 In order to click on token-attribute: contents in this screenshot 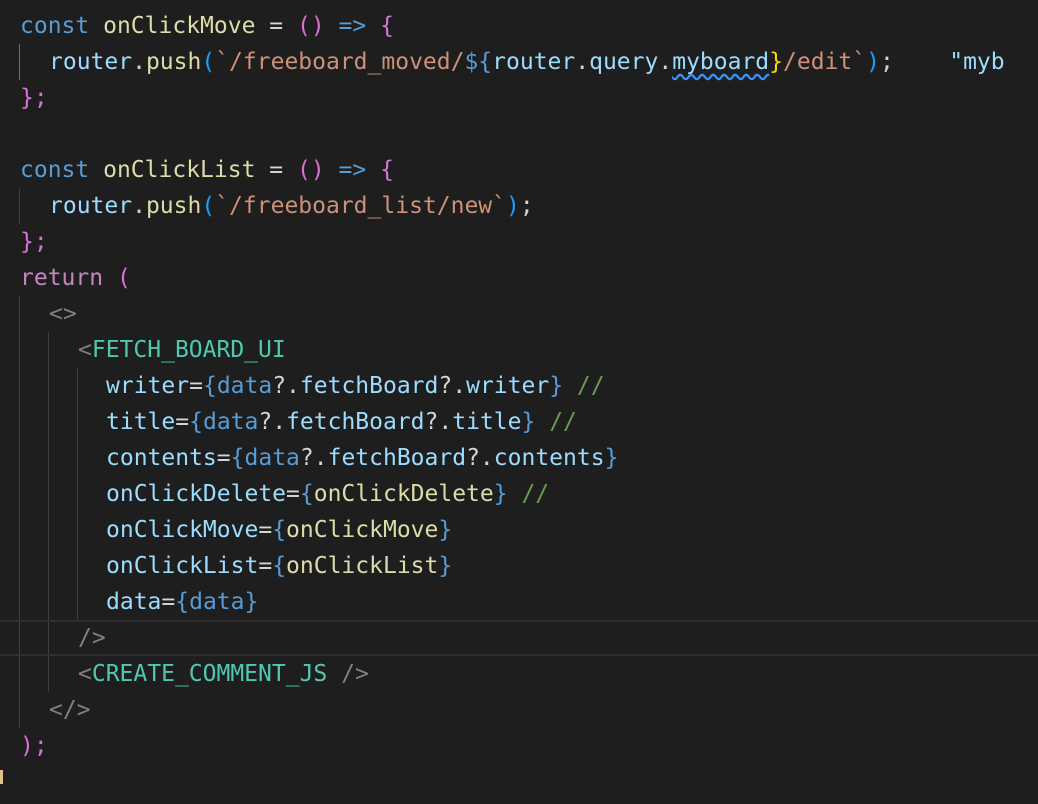, I will do `click(161, 458)`.